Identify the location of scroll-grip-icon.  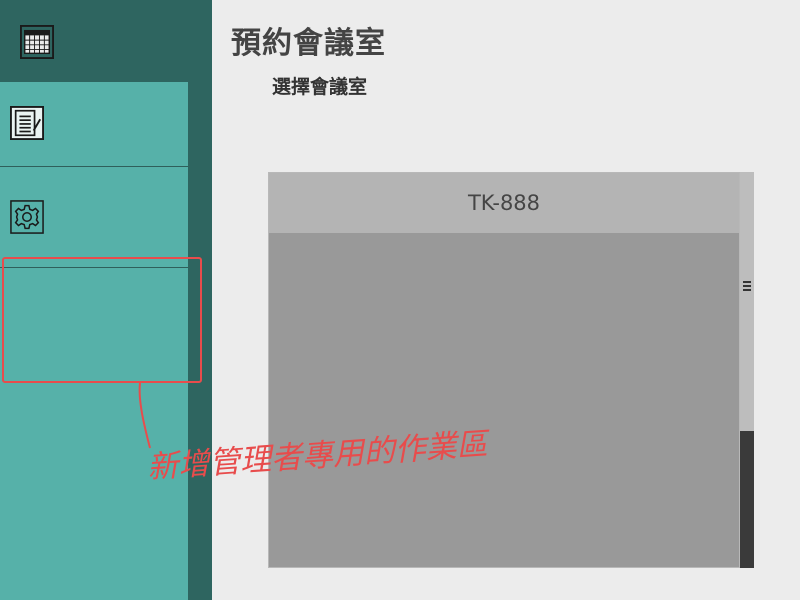
(747, 287).